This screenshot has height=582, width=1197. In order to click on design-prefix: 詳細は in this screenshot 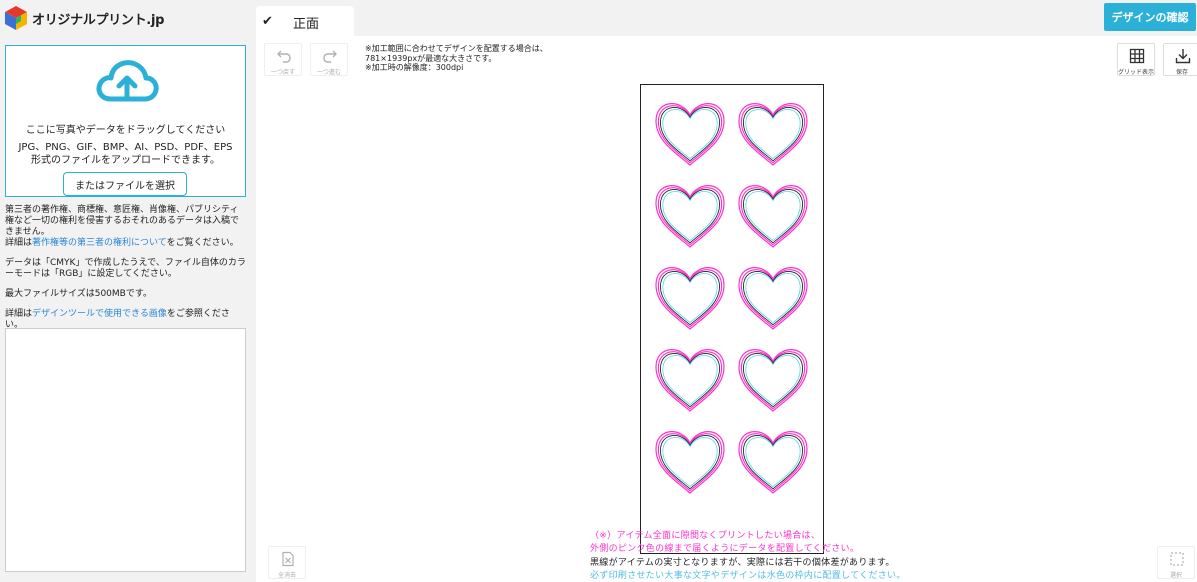, I will do `click(19, 314)`.